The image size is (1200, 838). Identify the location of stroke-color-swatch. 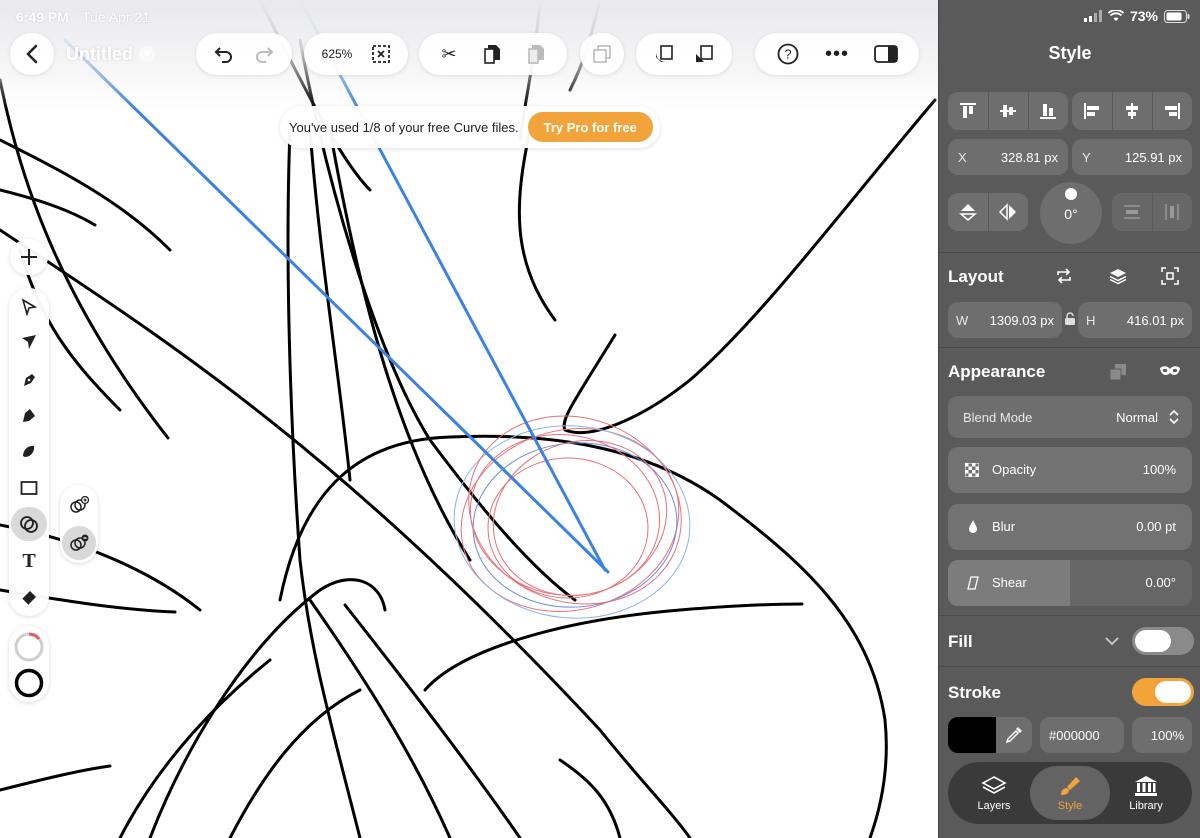
(972, 735).